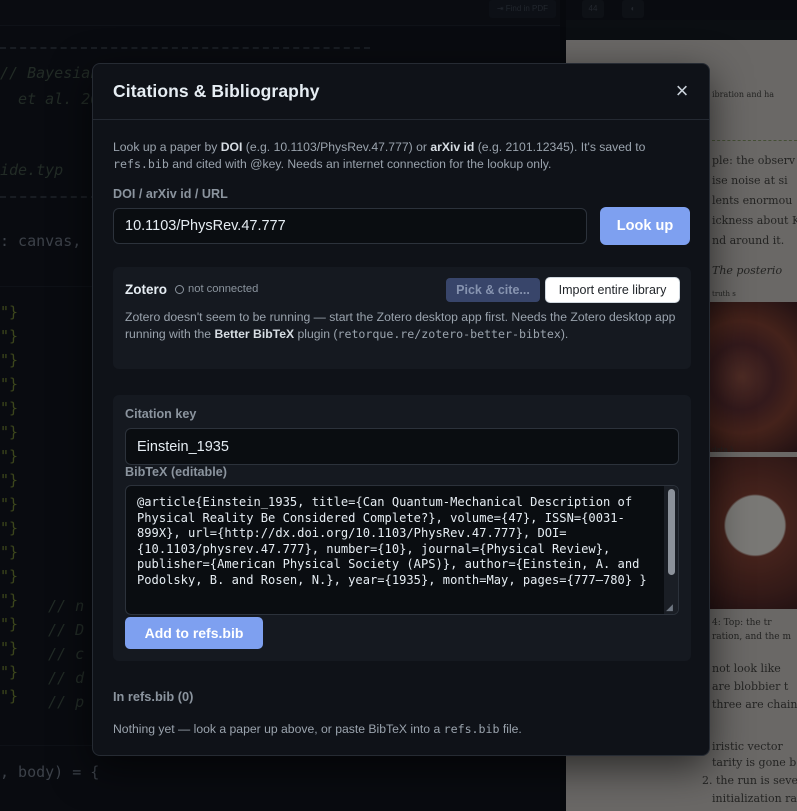  Describe the element at coordinates (401, 92) in the screenshot. I see `dialog-header: Citations & Bibliography ×` at that location.